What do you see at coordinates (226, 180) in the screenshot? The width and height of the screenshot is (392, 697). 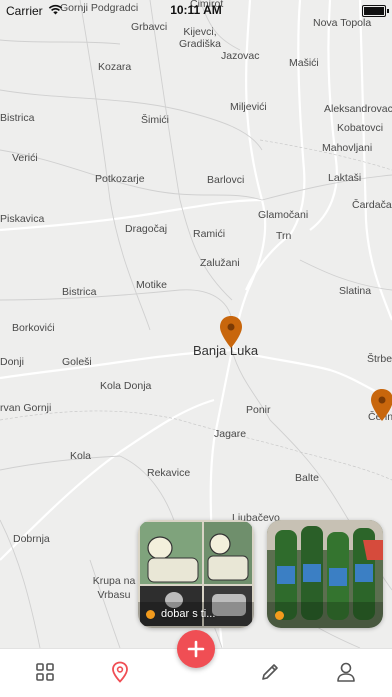 I see `place-label: Barlovci` at bounding box center [226, 180].